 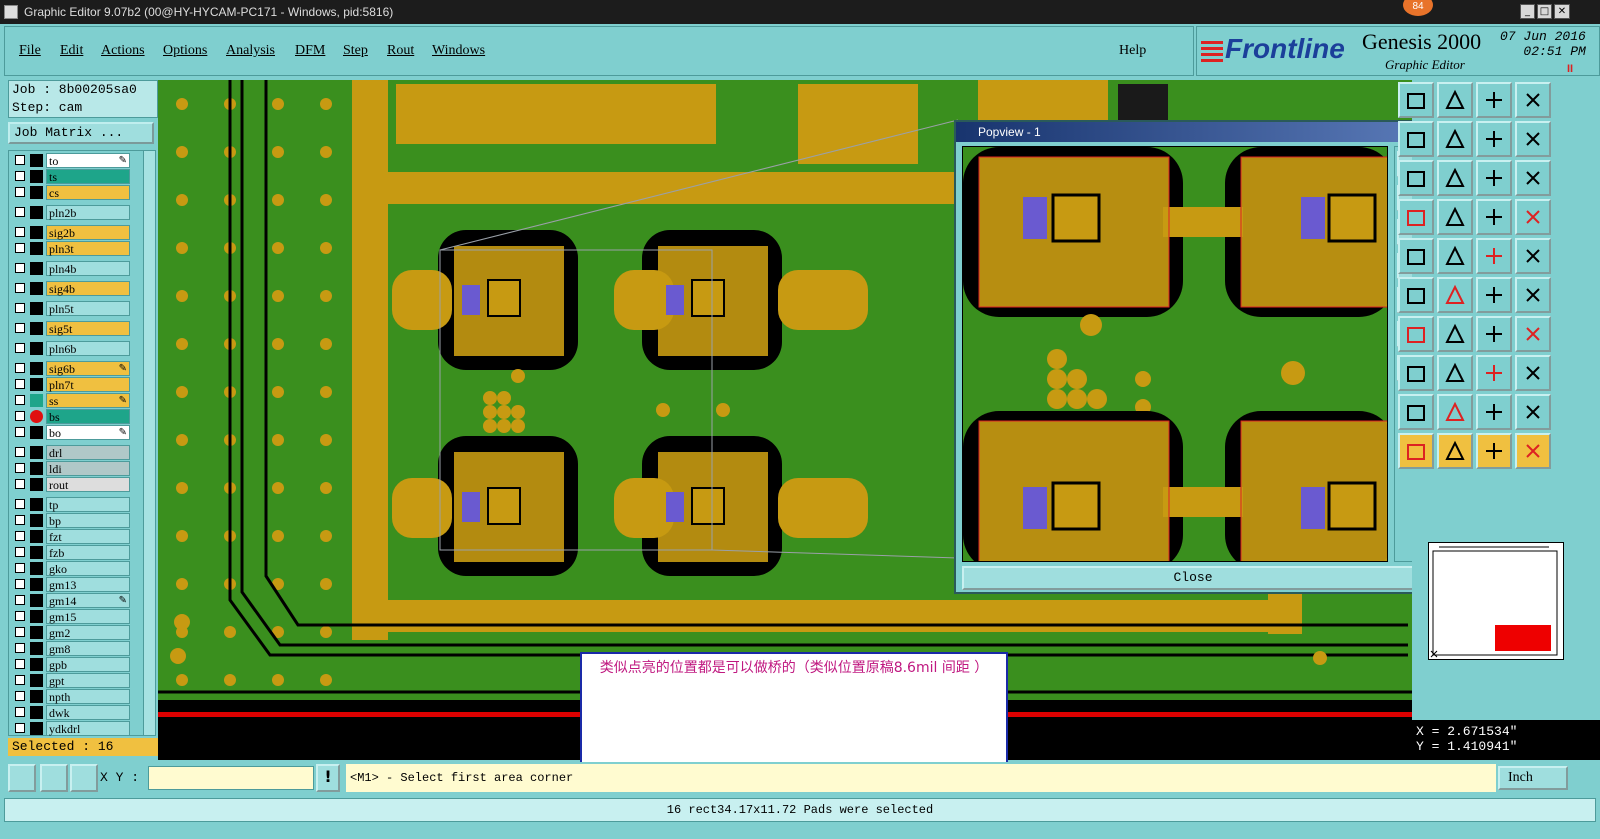 I want to click on maximize-button: □, so click(x=1544, y=11).